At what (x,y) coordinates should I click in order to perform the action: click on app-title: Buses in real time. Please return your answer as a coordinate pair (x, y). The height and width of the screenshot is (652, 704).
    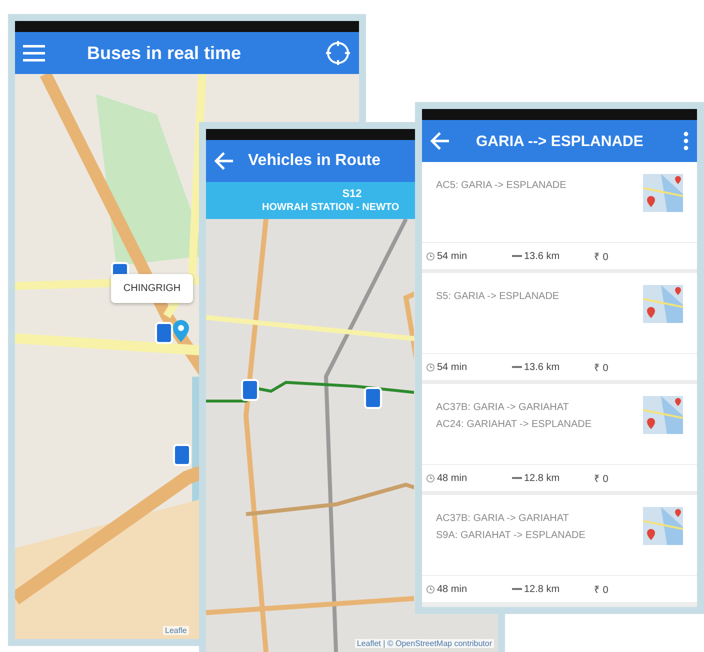
    Looking at the image, I should click on (164, 53).